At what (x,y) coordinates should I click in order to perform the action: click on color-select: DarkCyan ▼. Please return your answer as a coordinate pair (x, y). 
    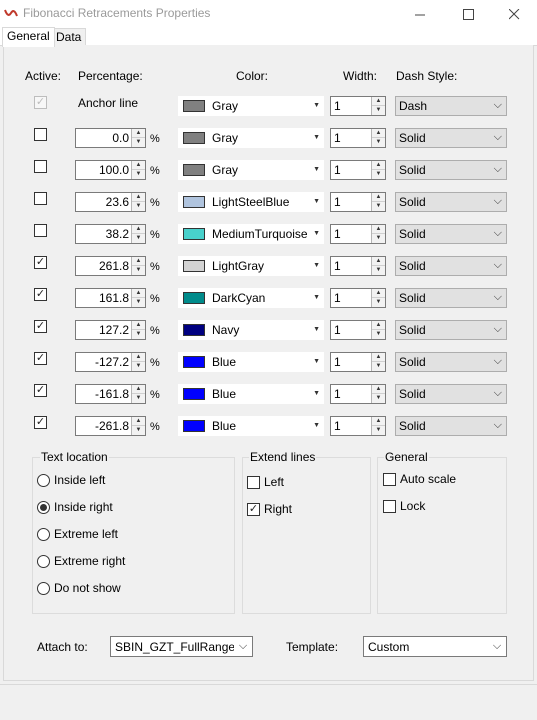
    Looking at the image, I should click on (251, 298).